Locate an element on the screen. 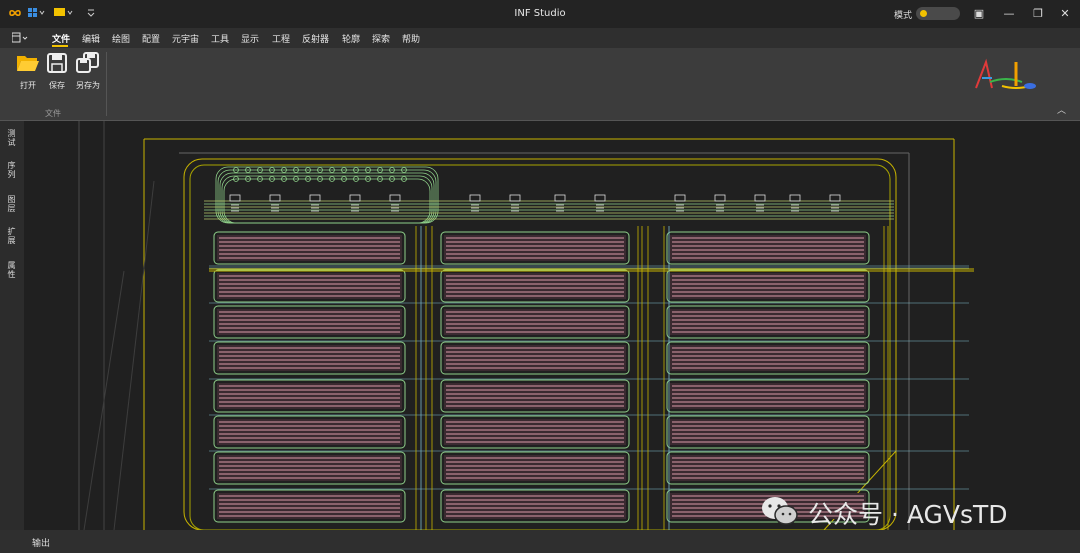 The height and width of the screenshot is (553, 1080). open-label: 打开 is located at coordinates (28, 85).